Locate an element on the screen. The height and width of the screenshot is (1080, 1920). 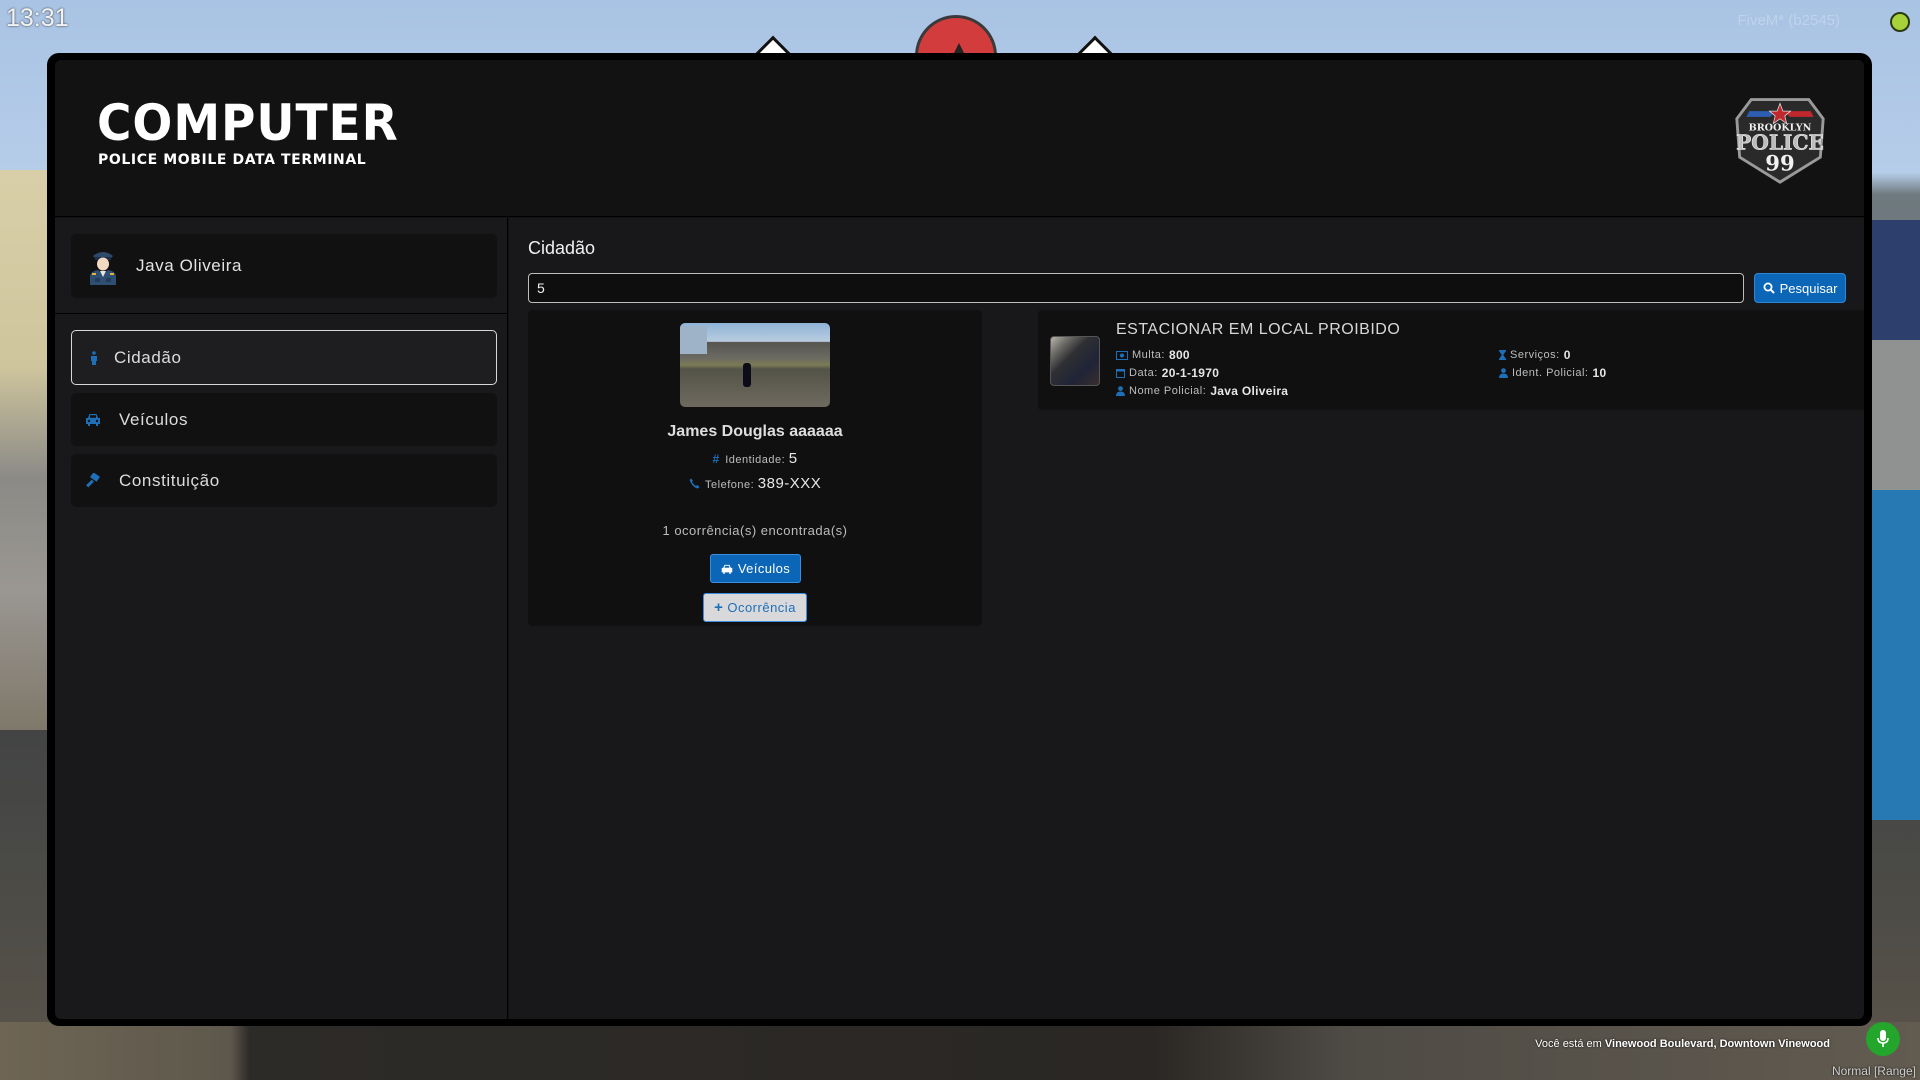
sidebar-divider is located at coordinates (281, 313).